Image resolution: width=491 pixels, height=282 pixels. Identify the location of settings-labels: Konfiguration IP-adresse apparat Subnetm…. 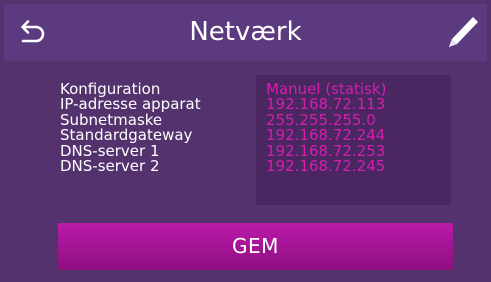
(130, 128).